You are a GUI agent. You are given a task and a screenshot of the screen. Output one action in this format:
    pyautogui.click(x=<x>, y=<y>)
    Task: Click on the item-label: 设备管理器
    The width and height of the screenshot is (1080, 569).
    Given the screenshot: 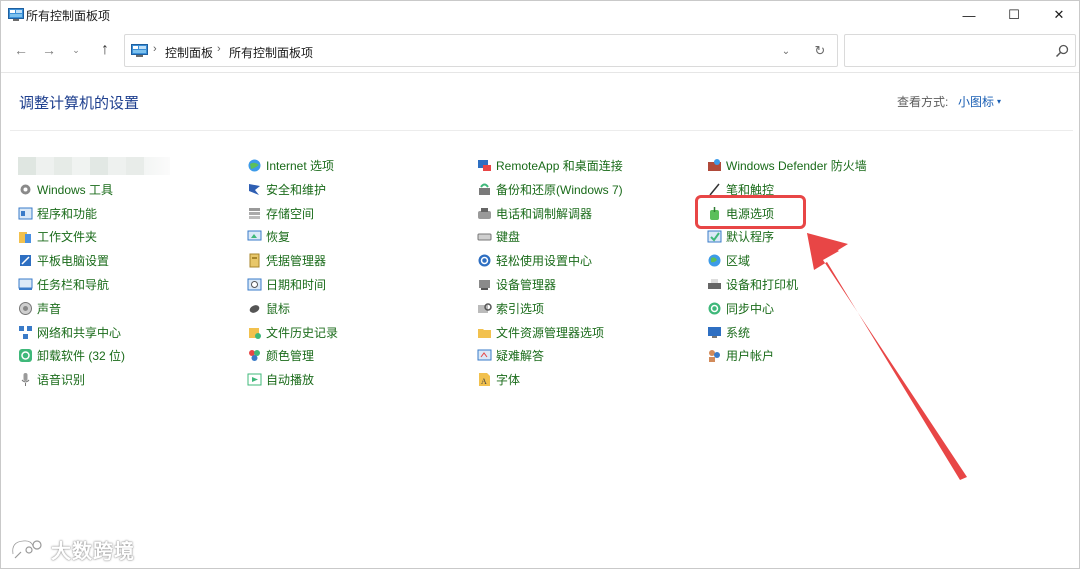 What is the action you would take?
    pyautogui.click(x=526, y=284)
    